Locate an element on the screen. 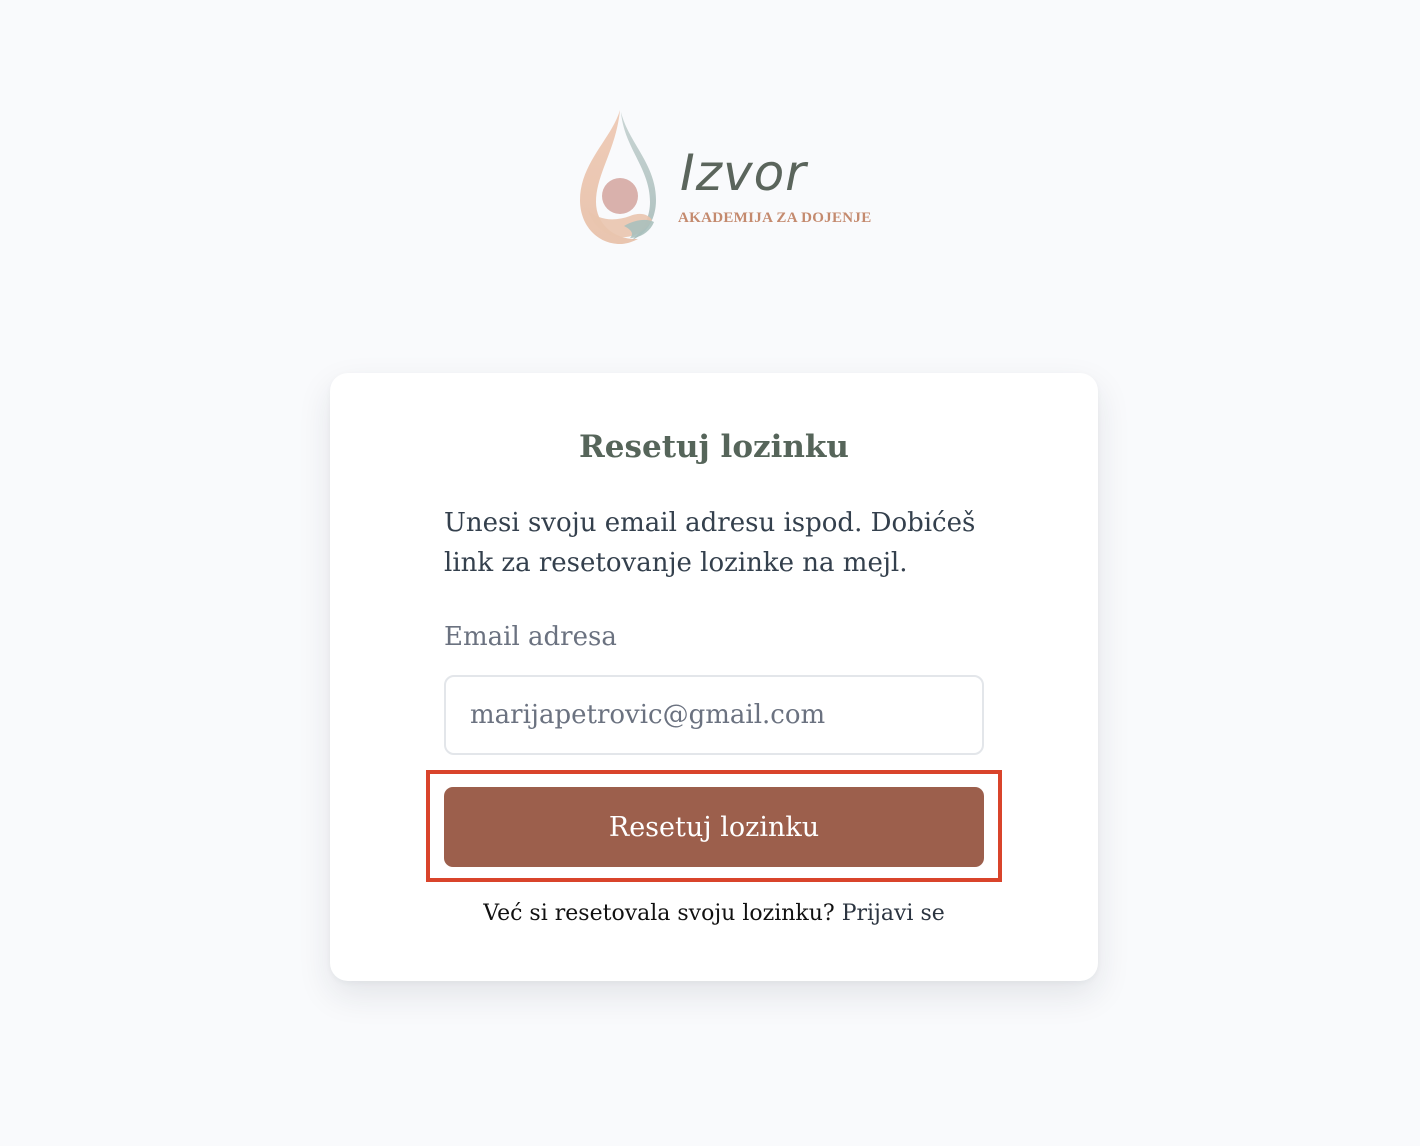 The image size is (1420, 1146). email-label: Email adresa is located at coordinates (530, 637).